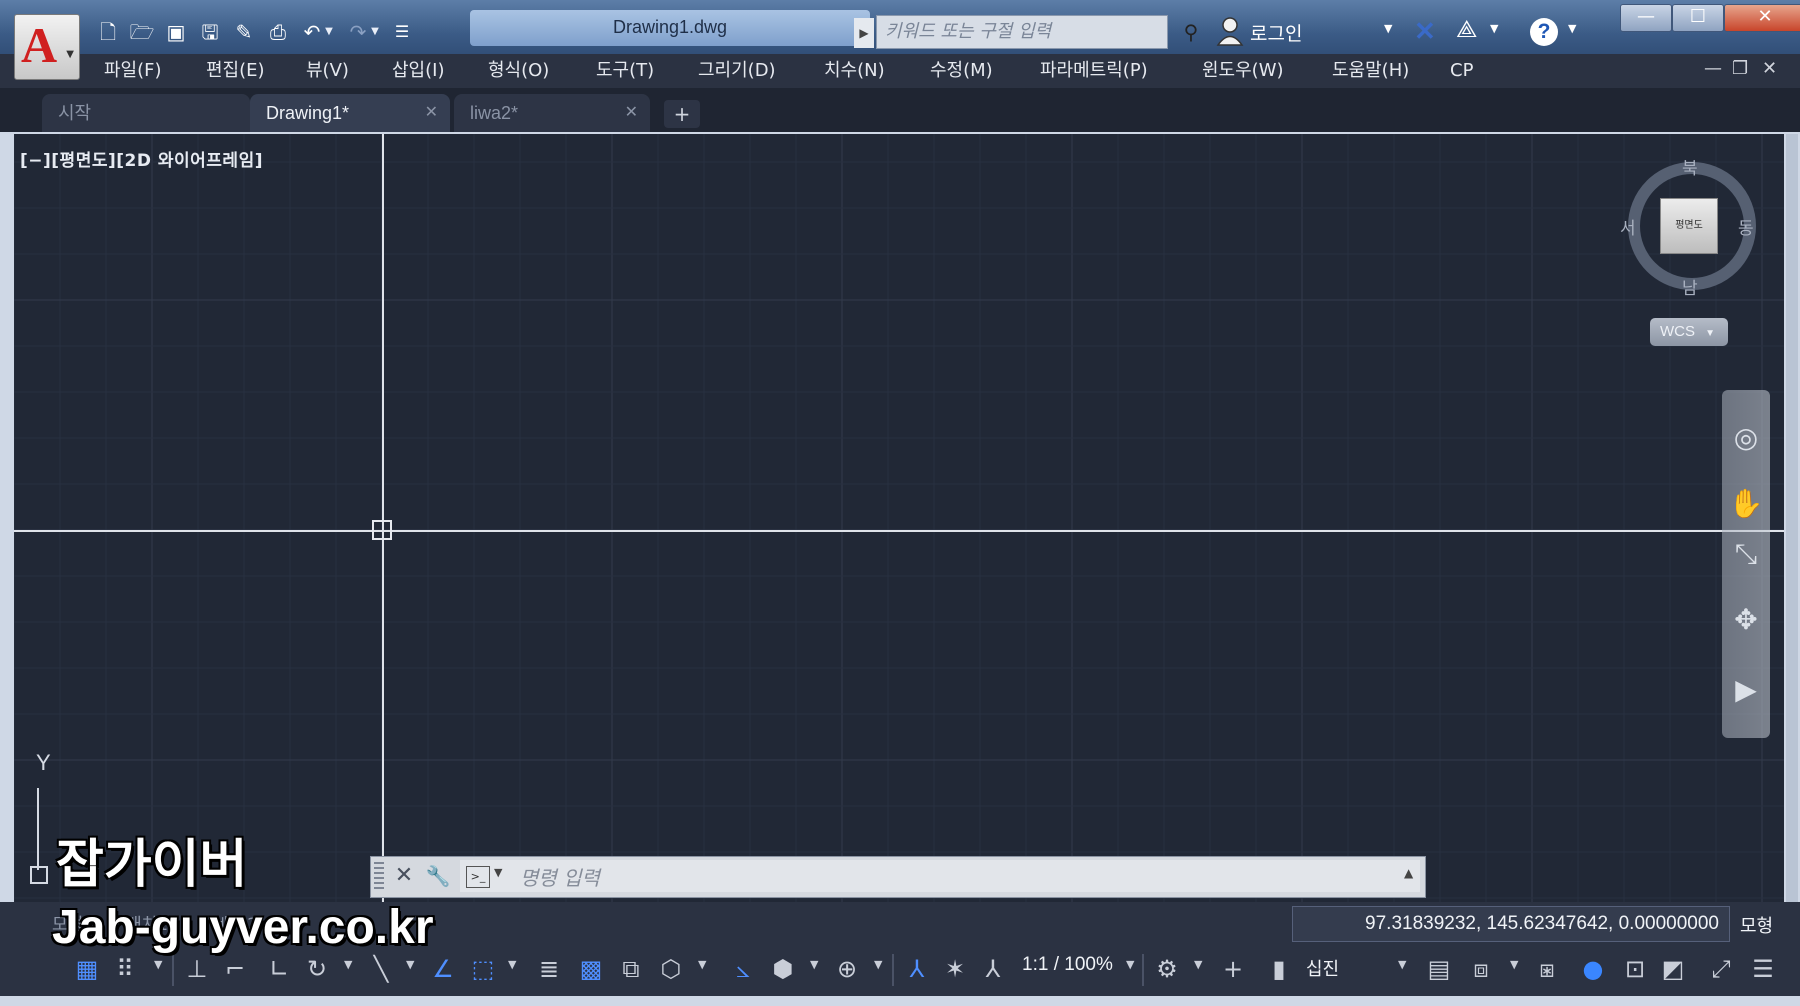 This screenshot has width=1800, height=1006. What do you see at coordinates (702, 964) in the screenshot?
I see `3dosnap-dropdown-icon: ▼` at bounding box center [702, 964].